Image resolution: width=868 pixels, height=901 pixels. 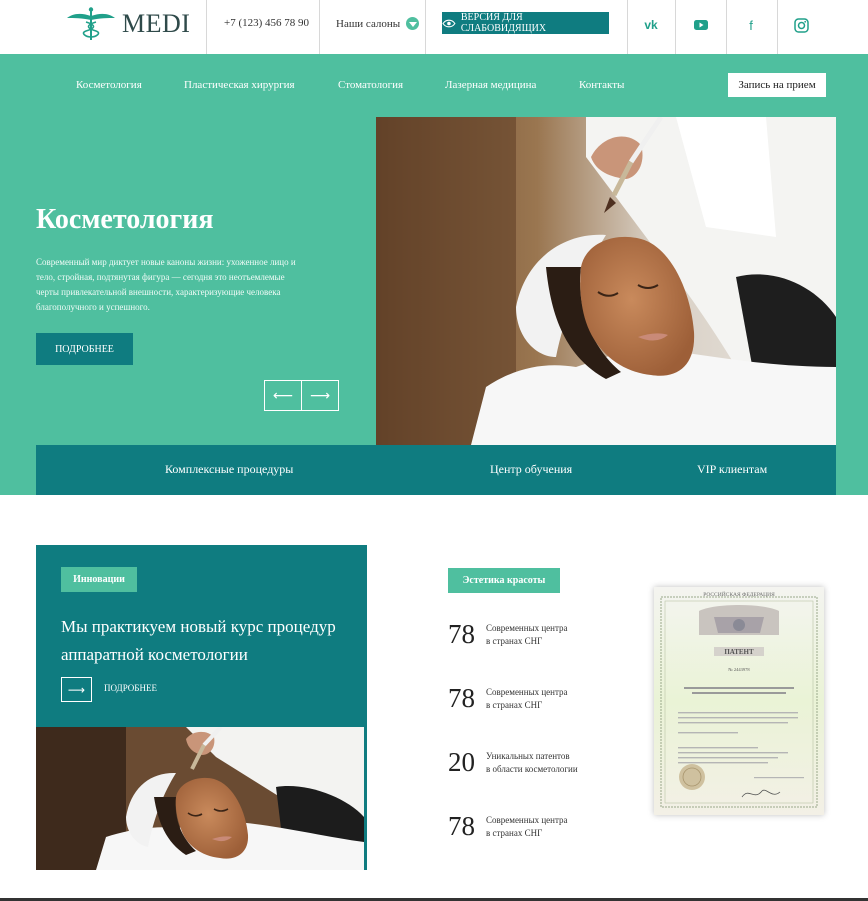 What do you see at coordinates (503, 23) in the screenshot?
I see `vision-button-label: ВЕРСИЯ ДЛЯ СЛАБОВИДЯЩИХ` at bounding box center [503, 23].